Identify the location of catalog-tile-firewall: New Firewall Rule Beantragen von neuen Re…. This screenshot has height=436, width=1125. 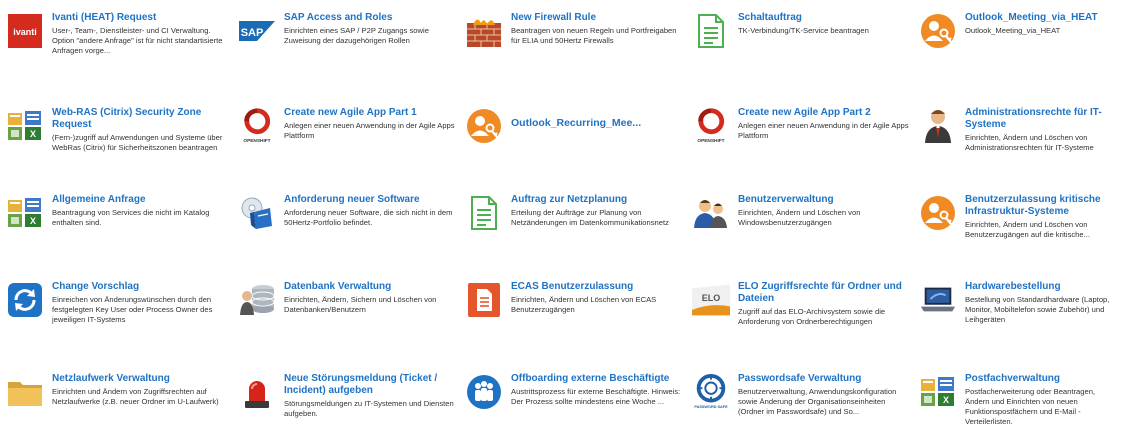
(572, 47).